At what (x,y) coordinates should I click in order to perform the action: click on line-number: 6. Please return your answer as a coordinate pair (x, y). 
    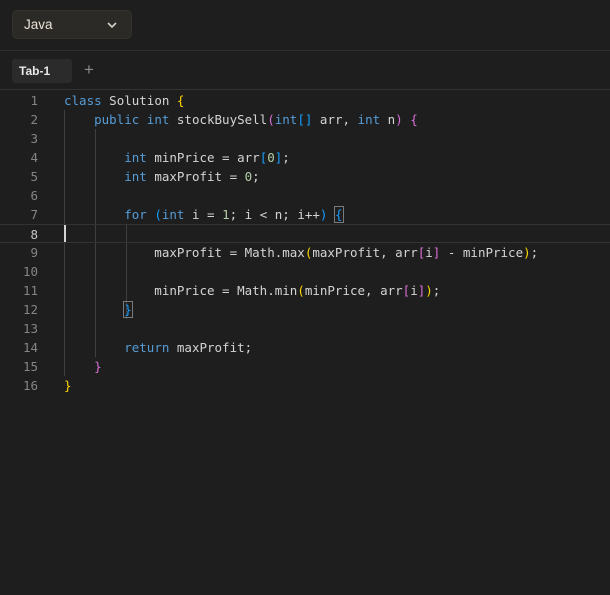
    Looking at the image, I should click on (34, 195).